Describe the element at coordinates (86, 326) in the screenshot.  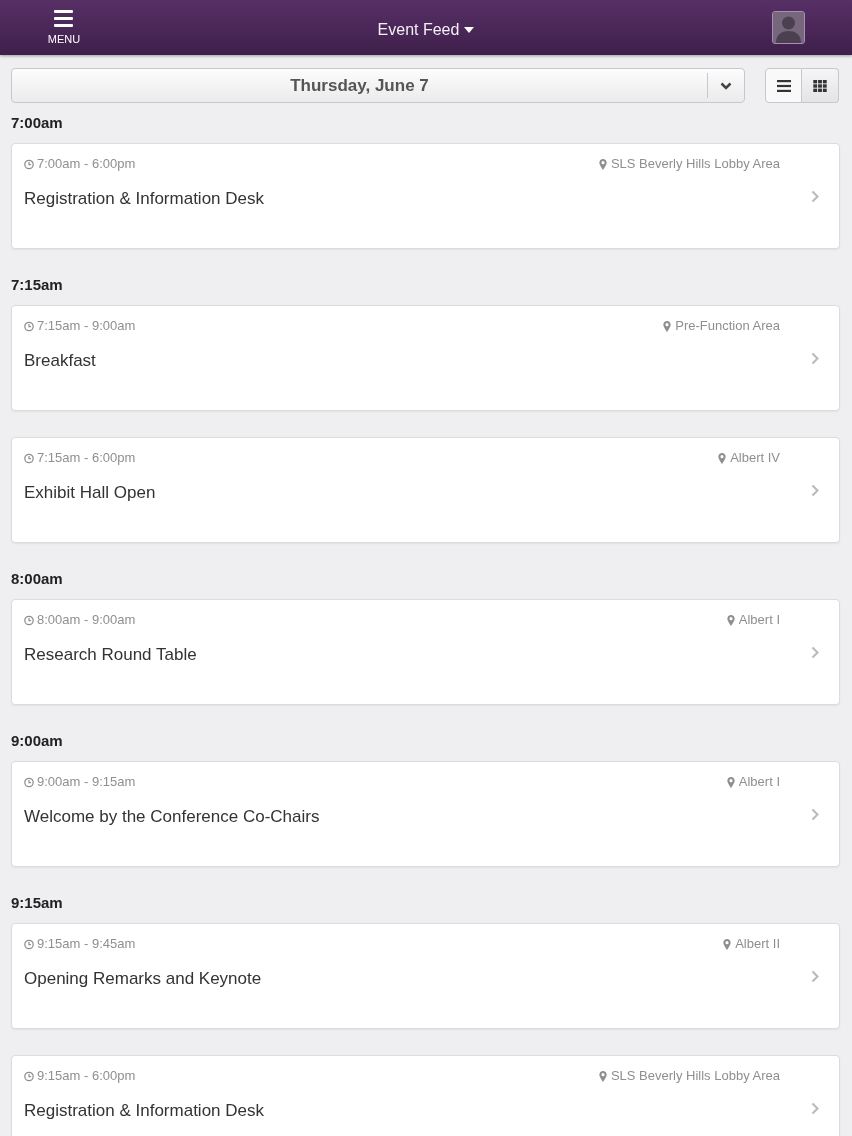
I see `event-time: 7:15am - 9:00am` at that location.